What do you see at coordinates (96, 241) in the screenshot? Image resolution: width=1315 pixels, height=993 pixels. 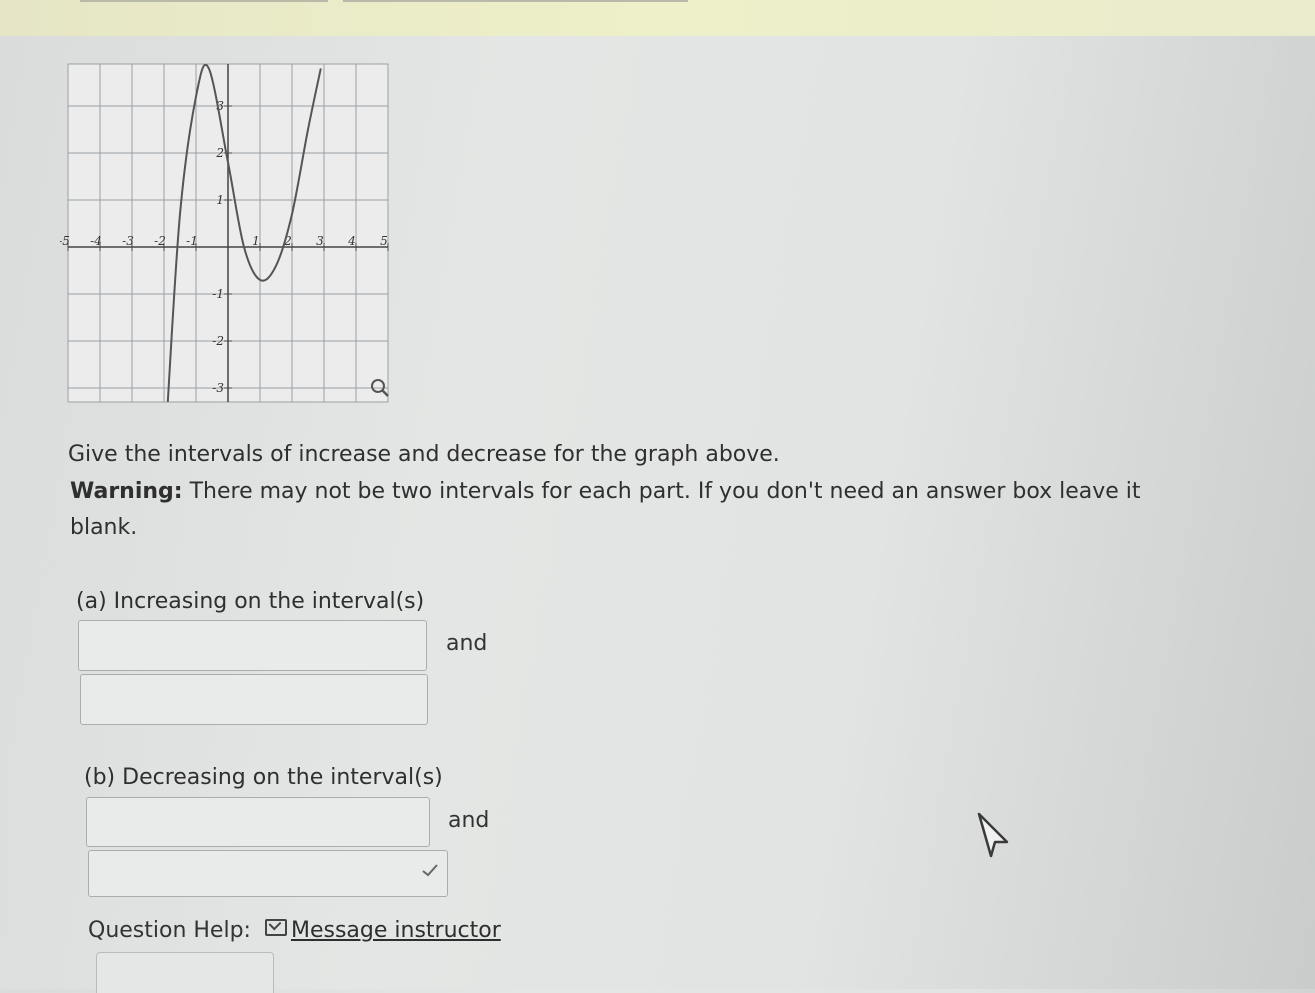 I see `x-tick-label: -4` at bounding box center [96, 241].